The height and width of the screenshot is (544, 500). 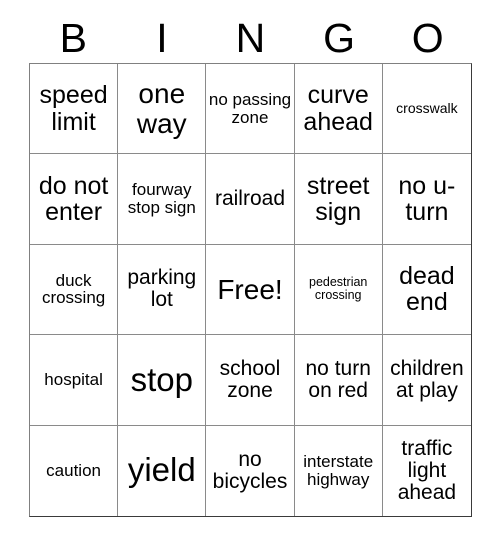 I want to click on bingo-cell-label: fourway stop sign, so click(x=161, y=199).